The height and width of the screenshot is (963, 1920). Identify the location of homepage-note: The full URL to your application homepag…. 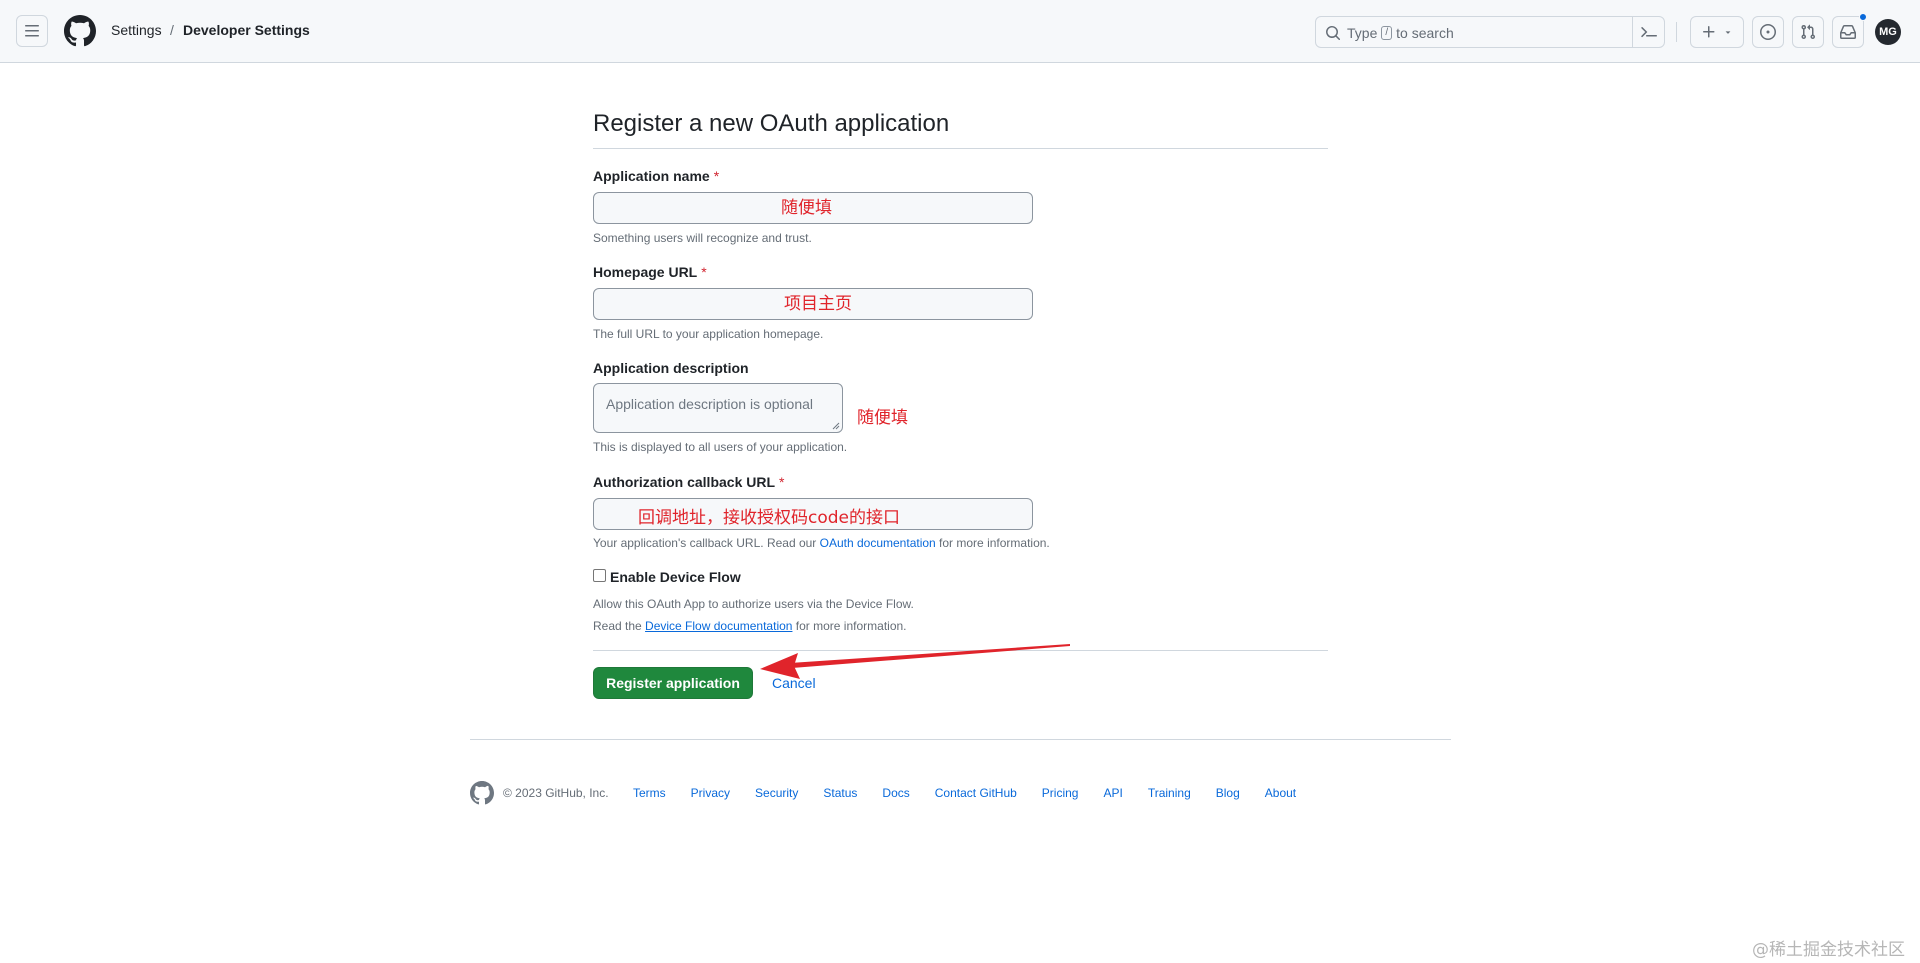
(708, 334).